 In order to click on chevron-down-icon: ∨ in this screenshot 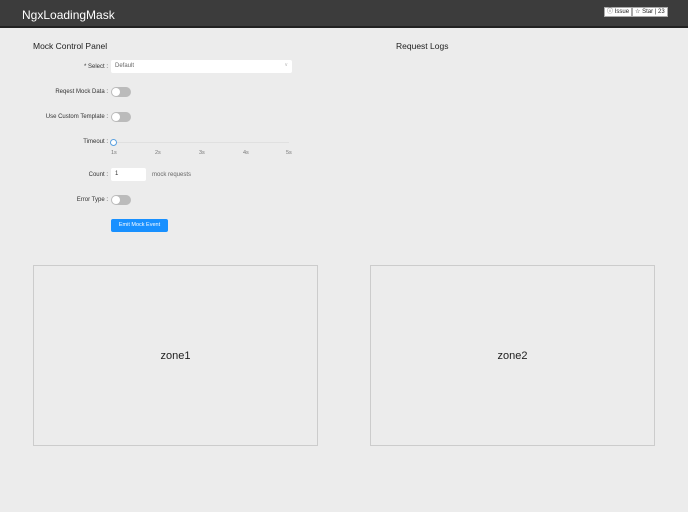, I will do `click(286, 65)`.